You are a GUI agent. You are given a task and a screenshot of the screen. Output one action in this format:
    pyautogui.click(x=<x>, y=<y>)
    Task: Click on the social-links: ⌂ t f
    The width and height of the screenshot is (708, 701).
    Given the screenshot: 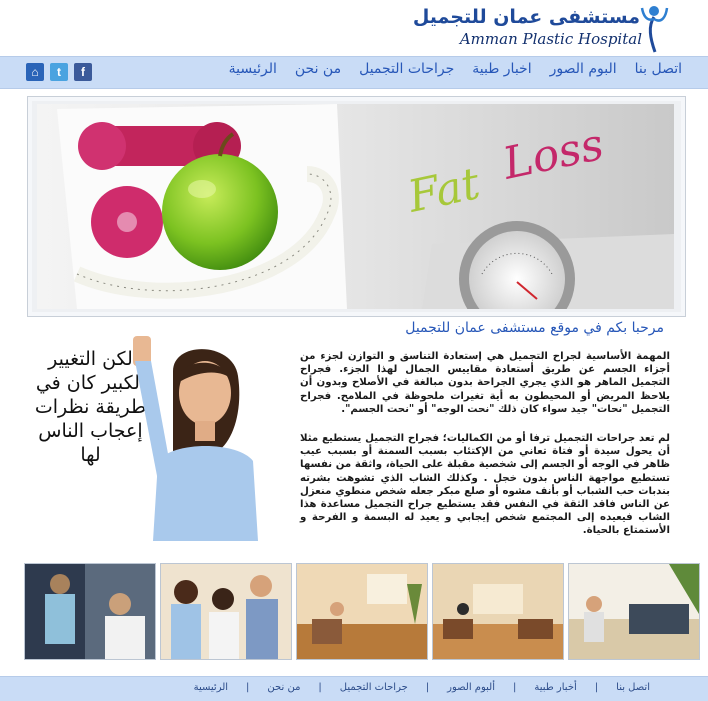 What is the action you would take?
    pyautogui.click(x=59, y=72)
    